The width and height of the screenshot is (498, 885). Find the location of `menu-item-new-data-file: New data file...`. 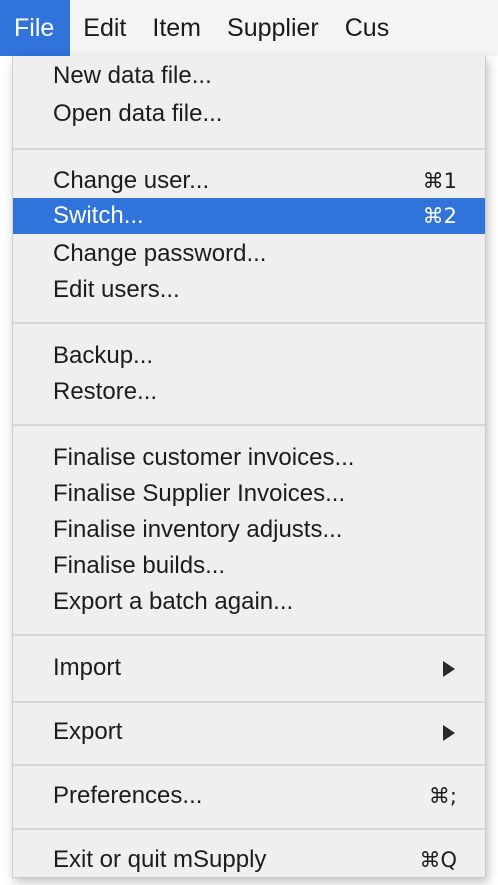

menu-item-new-data-file: New data file... is located at coordinates (249, 76).